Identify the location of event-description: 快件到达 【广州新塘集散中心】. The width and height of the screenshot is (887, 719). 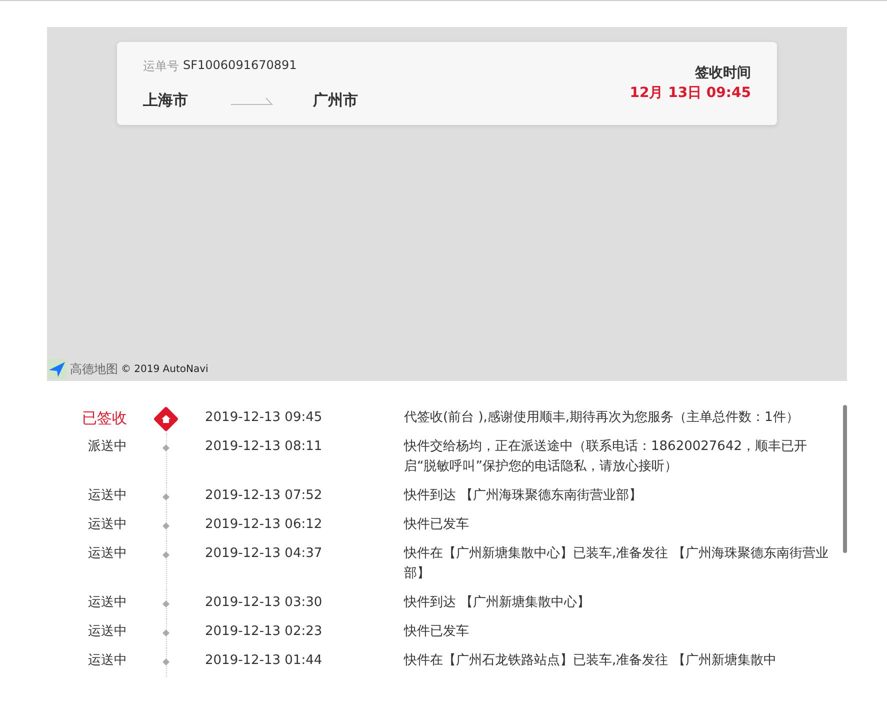
(498, 603).